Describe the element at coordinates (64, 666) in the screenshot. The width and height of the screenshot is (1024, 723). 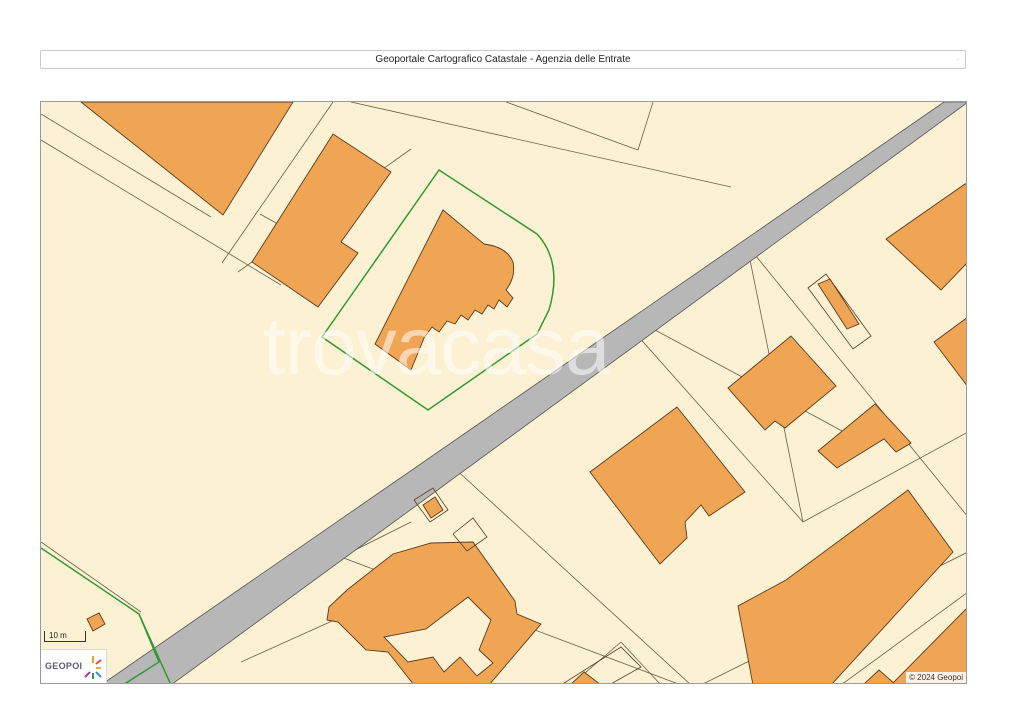
I see `logo-text: GEOPOI` at that location.